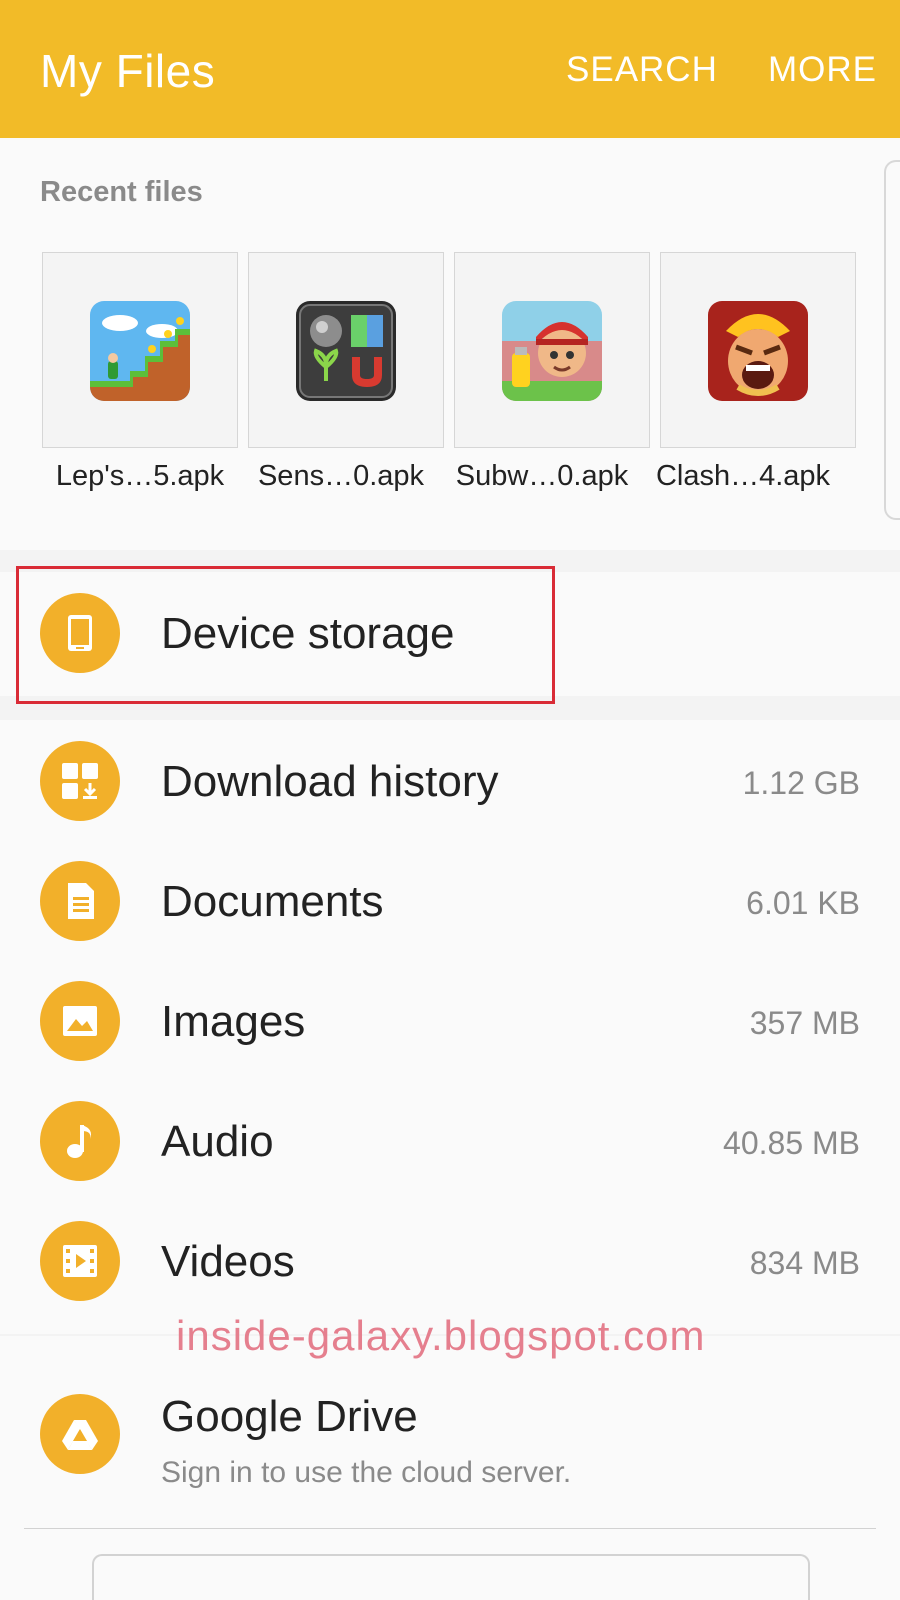 This screenshot has height=1600, width=900. I want to click on category-label: Download history, so click(330, 781).